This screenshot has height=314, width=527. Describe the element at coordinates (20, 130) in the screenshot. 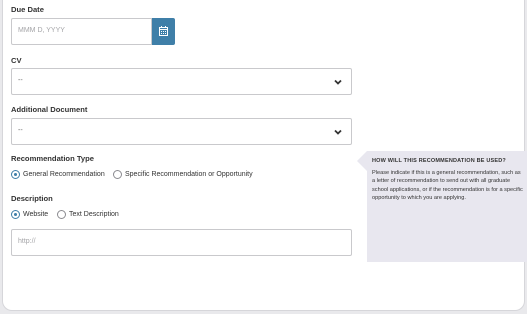

I see `additional-document-value: --` at that location.